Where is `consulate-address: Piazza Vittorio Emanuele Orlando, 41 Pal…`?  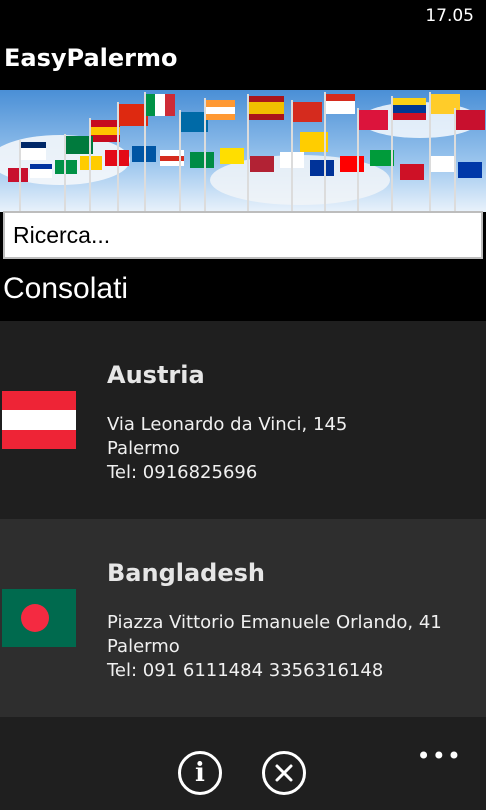 consulate-address: Piazza Vittorio Emanuele Orlando, 41 Pal… is located at coordinates (274, 647).